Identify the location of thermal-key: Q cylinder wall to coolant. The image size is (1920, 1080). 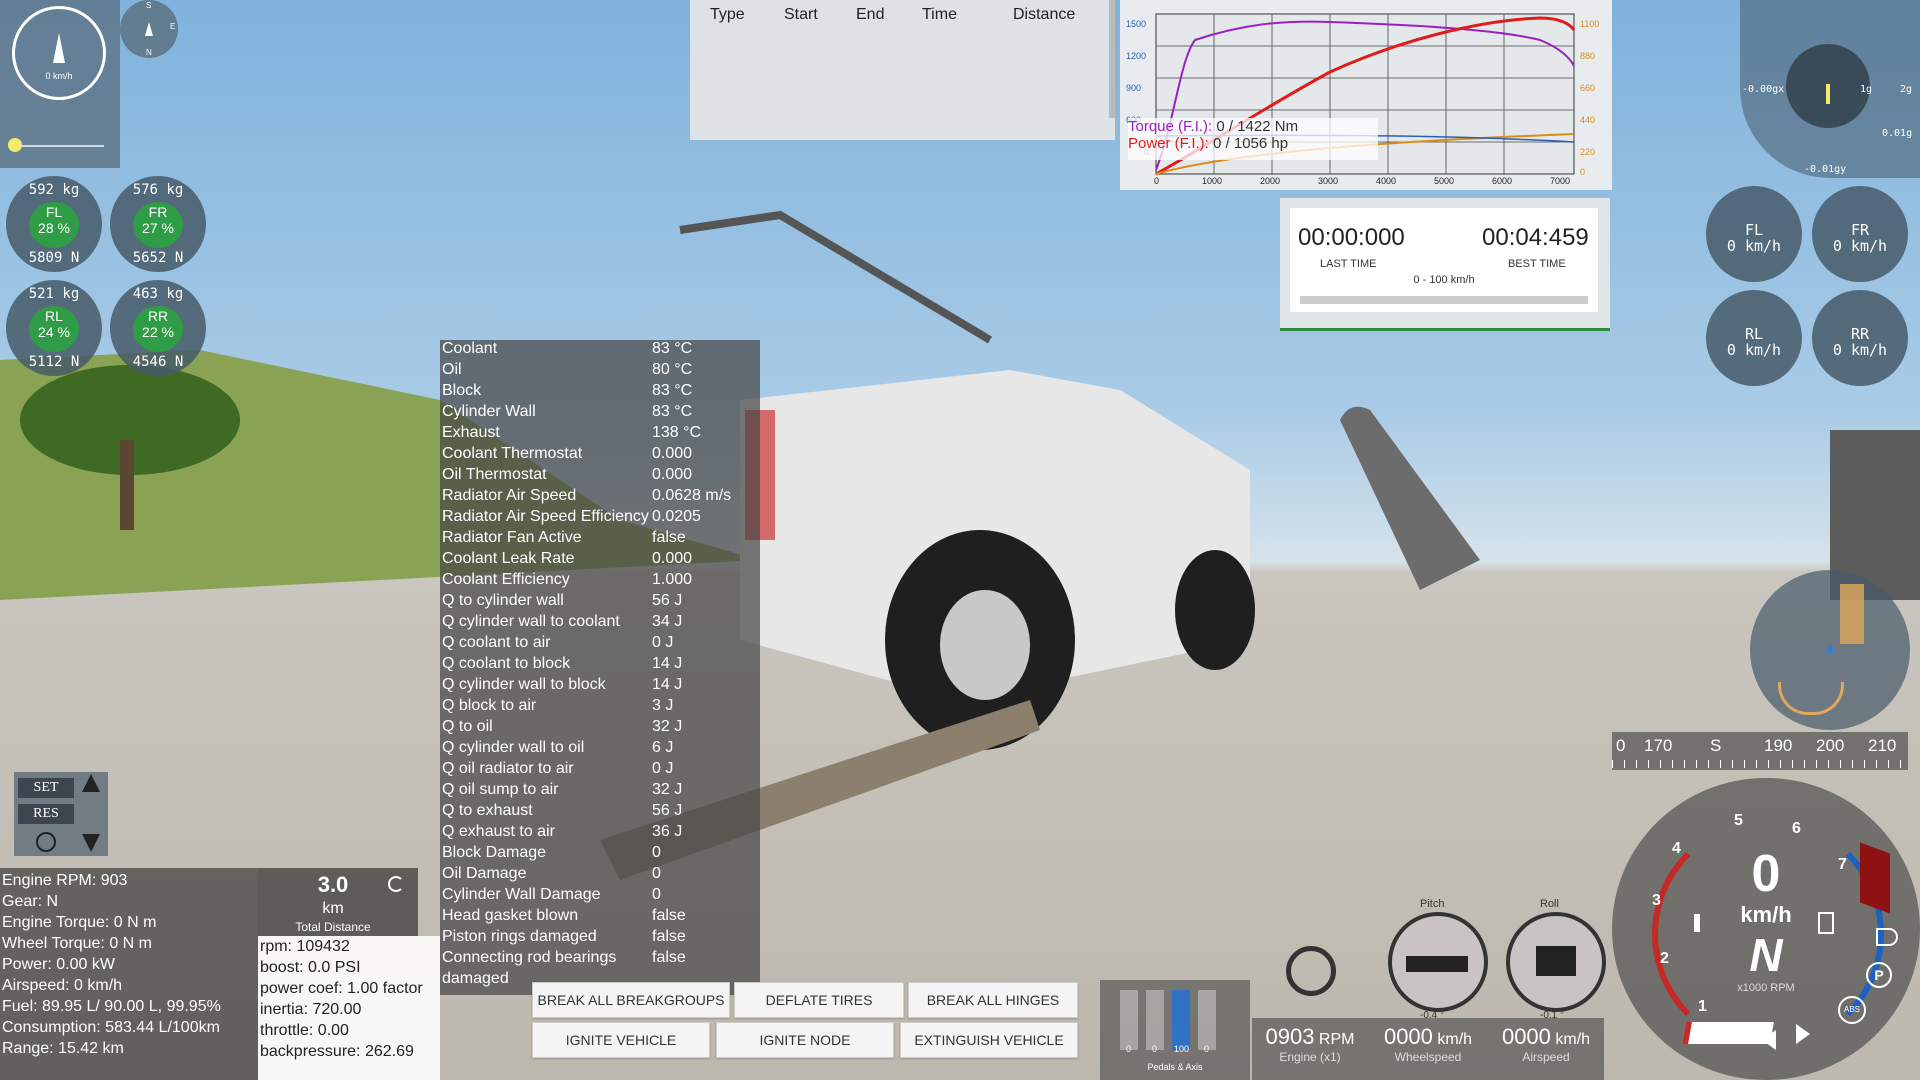
(531, 621).